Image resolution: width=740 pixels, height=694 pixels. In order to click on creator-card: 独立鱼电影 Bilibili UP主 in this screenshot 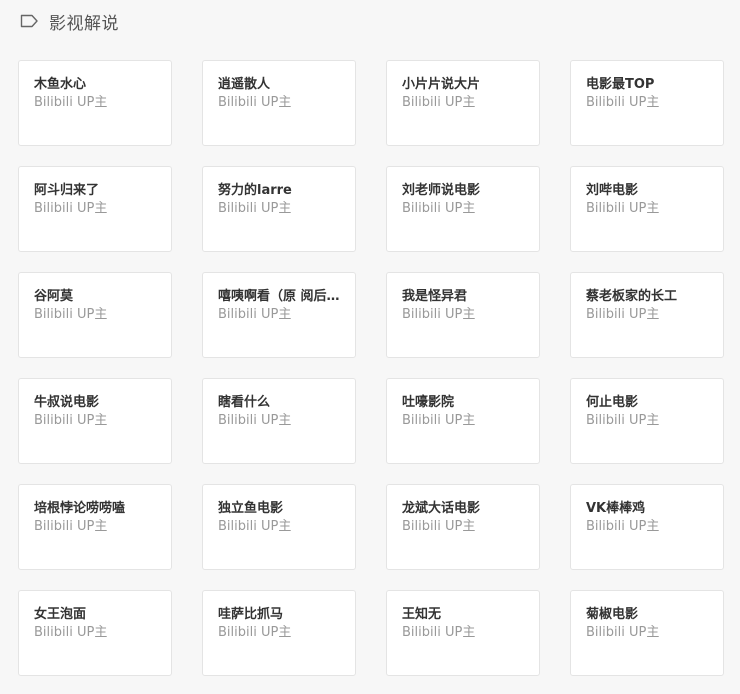, I will do `click(279, 527)`.